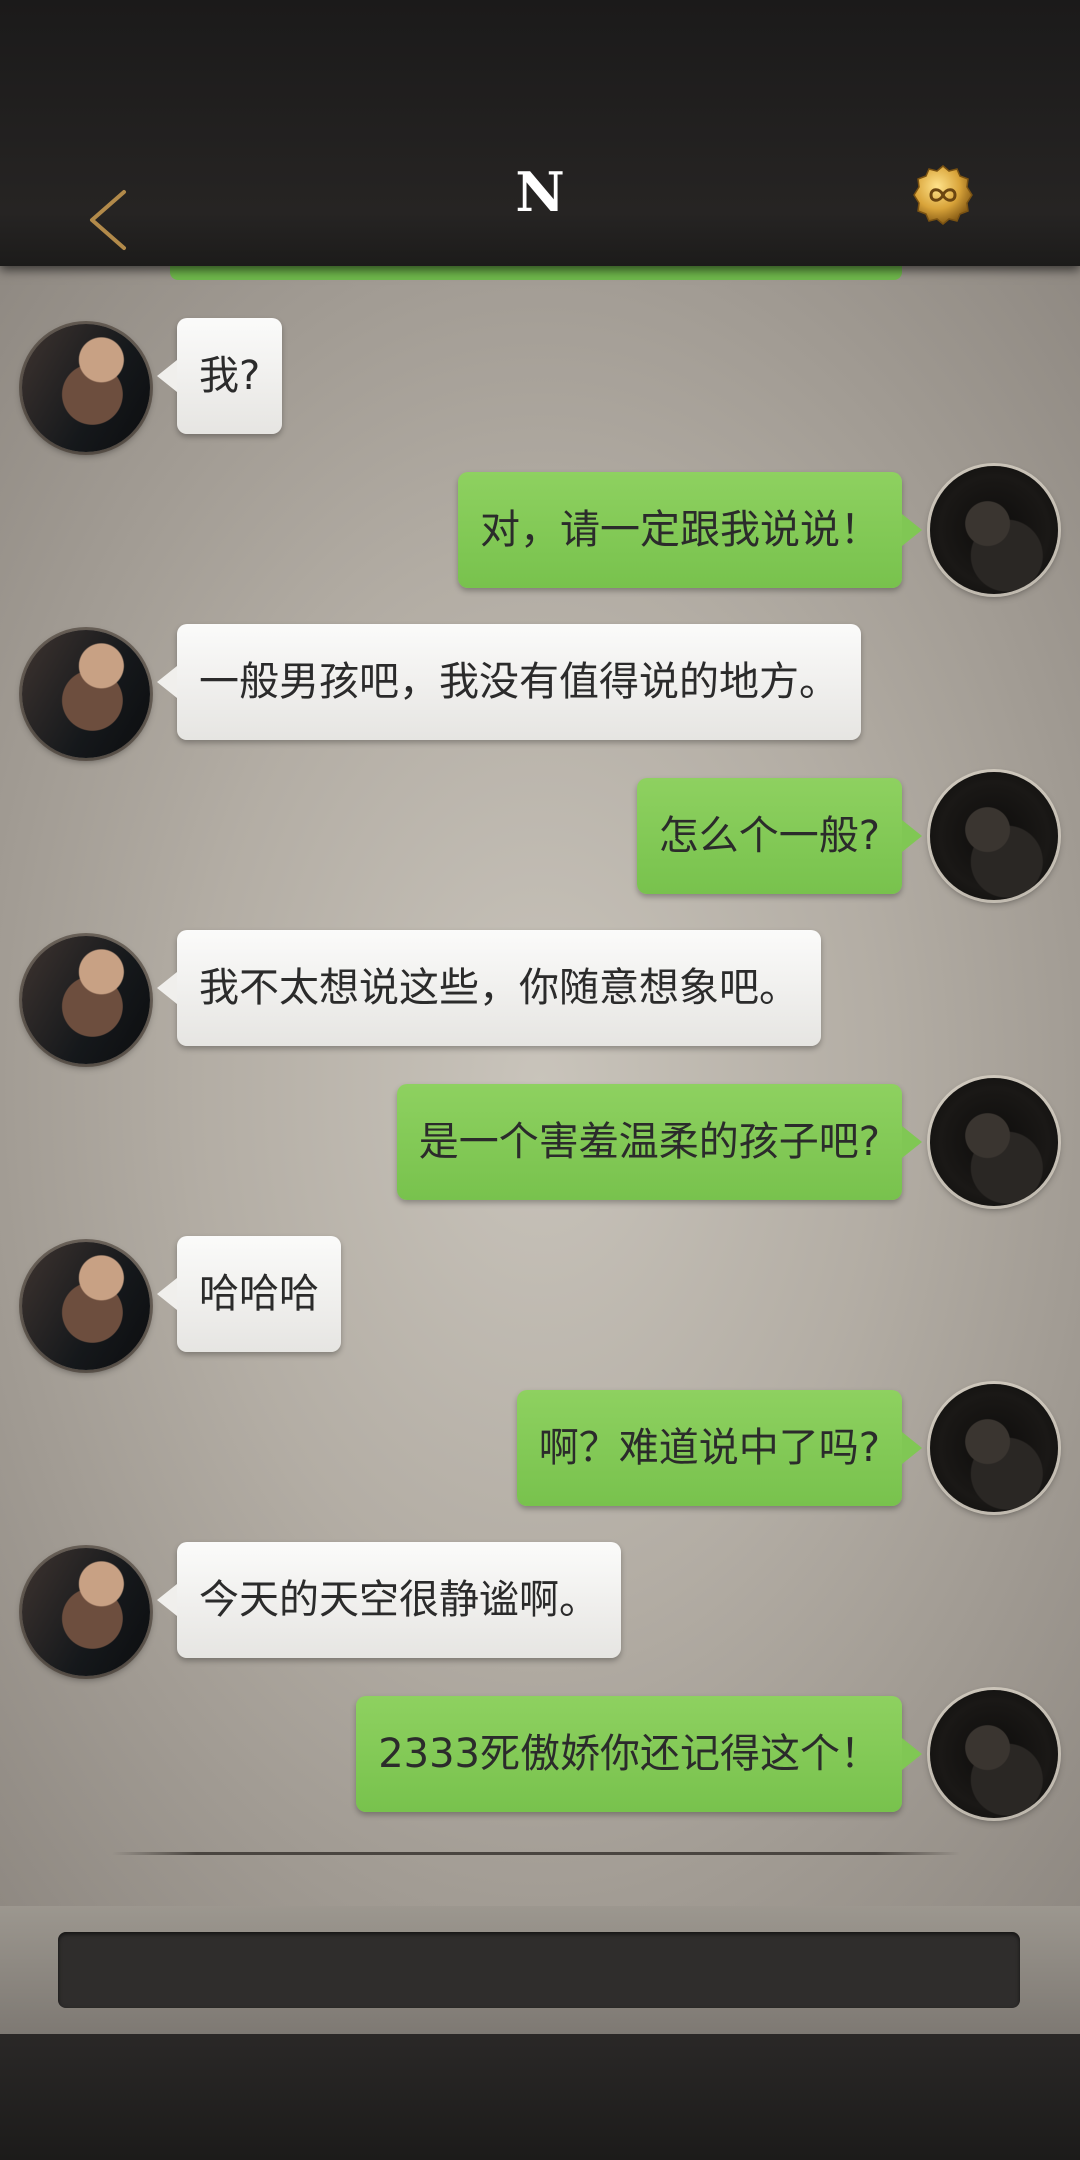  Describe the element at coordinates (389, 1600) in the screenshot. I see `incoming-message-bubble: 今天的天空很静谧啊。` at that location.